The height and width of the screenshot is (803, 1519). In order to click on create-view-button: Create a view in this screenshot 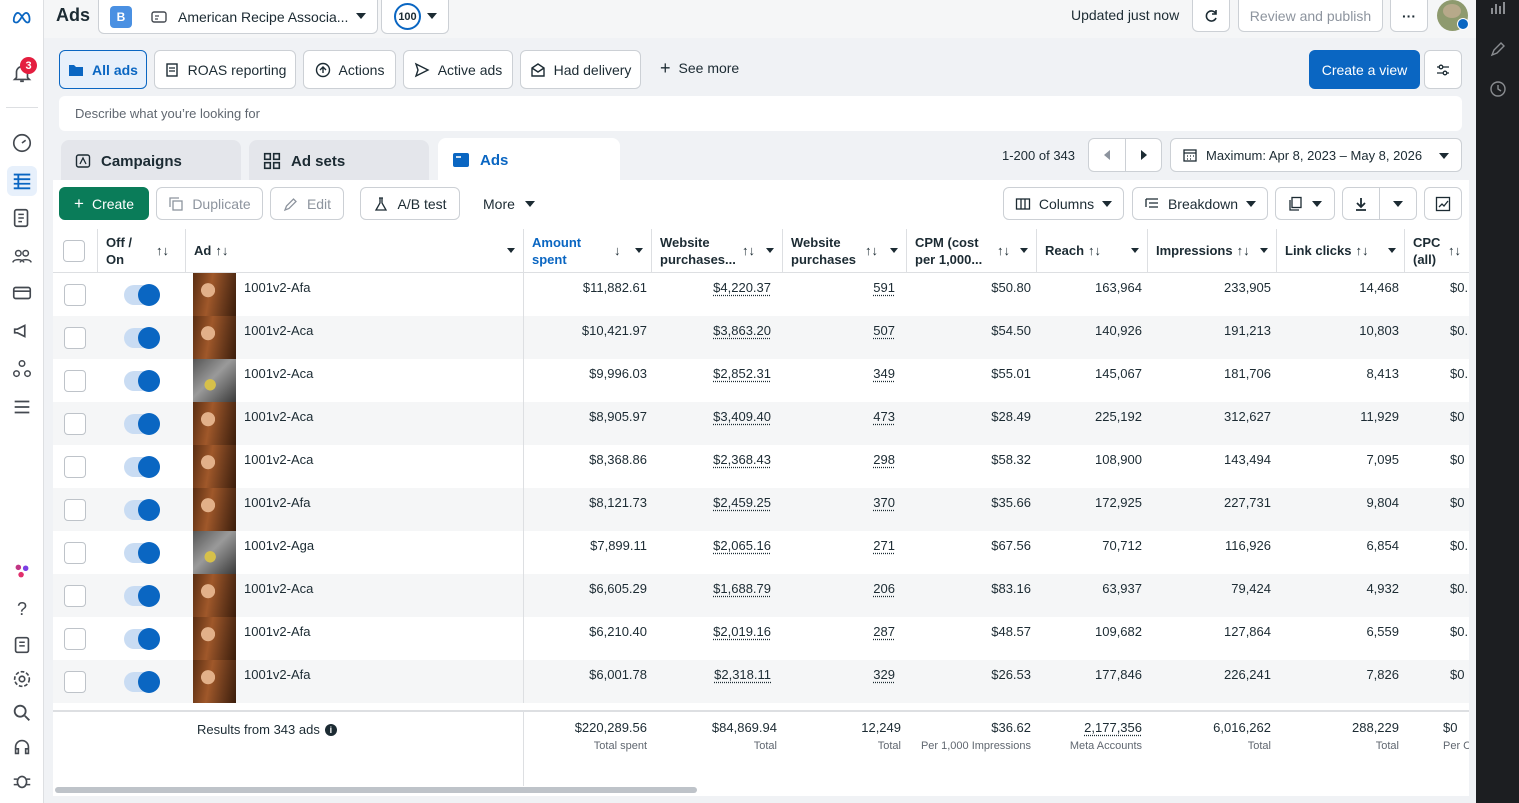, I will do `click(1364, 69)`.